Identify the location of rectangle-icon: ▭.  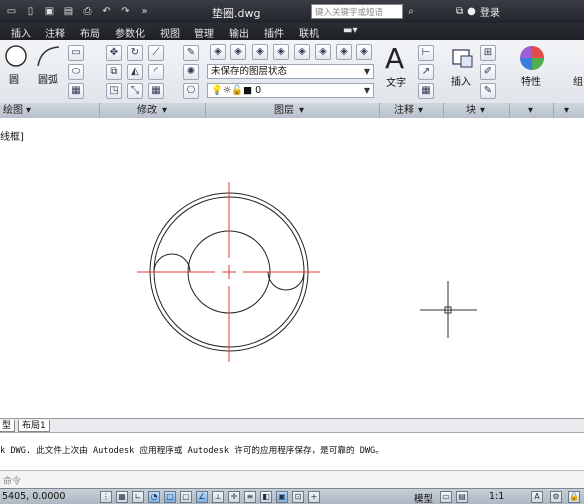
(76, 53).